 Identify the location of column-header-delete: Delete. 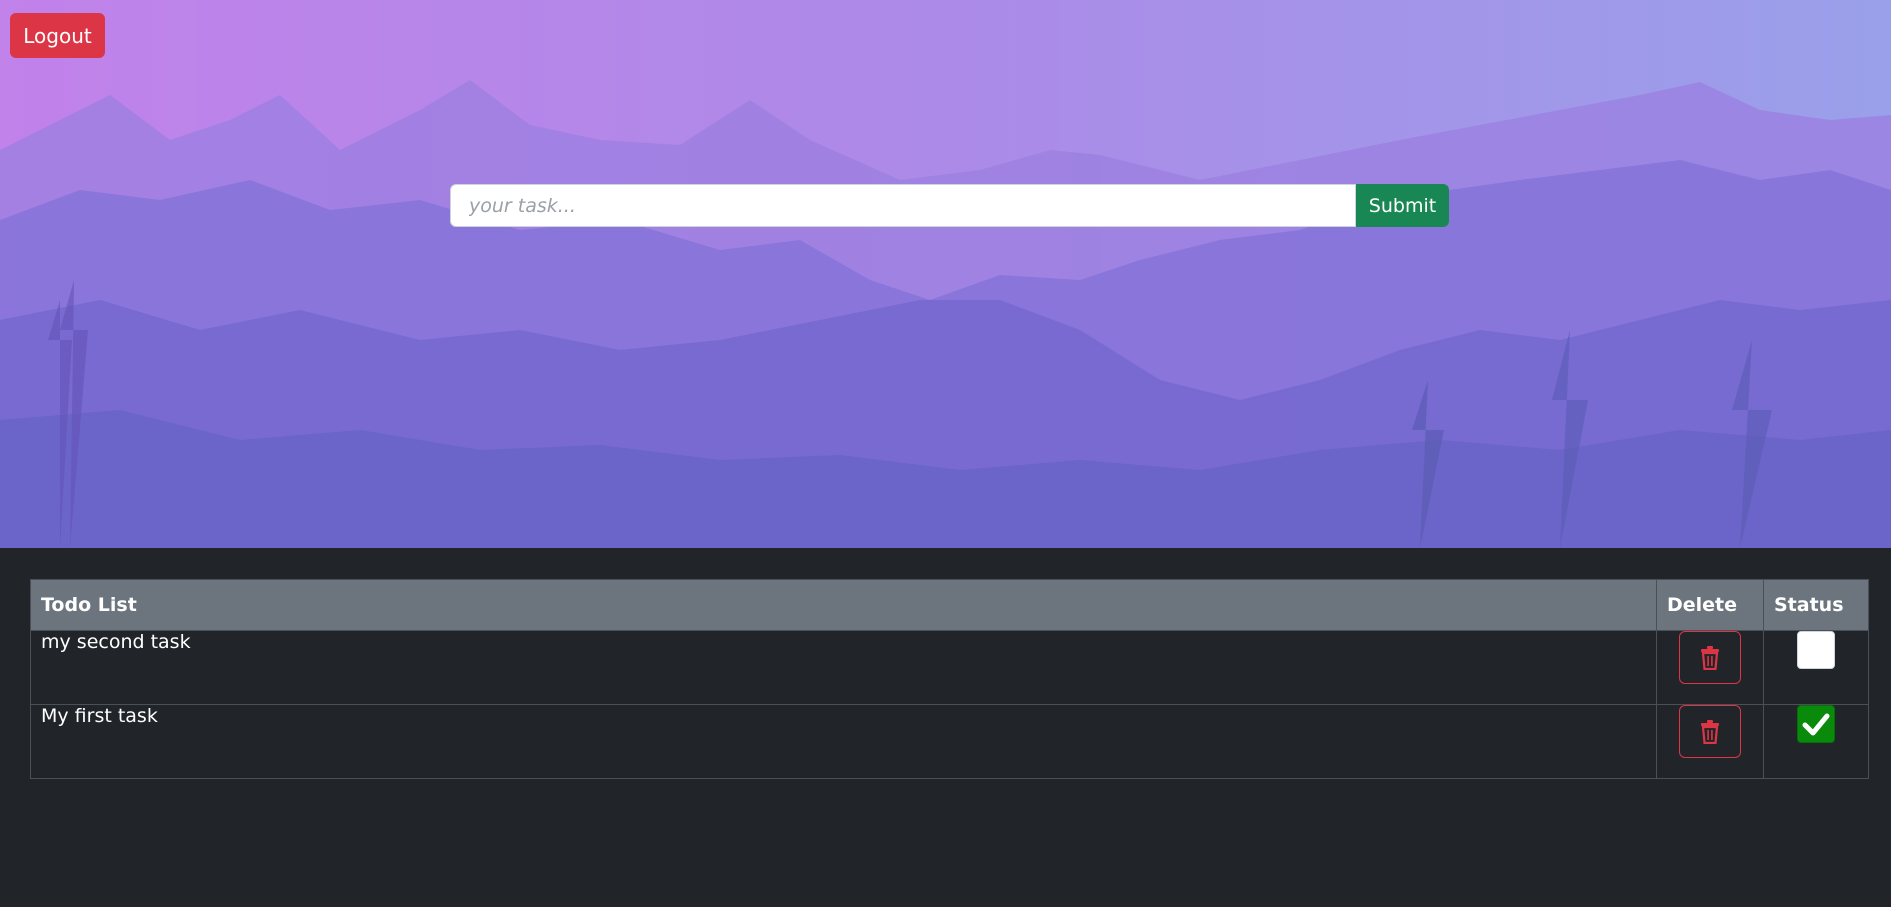
(1710, 605).